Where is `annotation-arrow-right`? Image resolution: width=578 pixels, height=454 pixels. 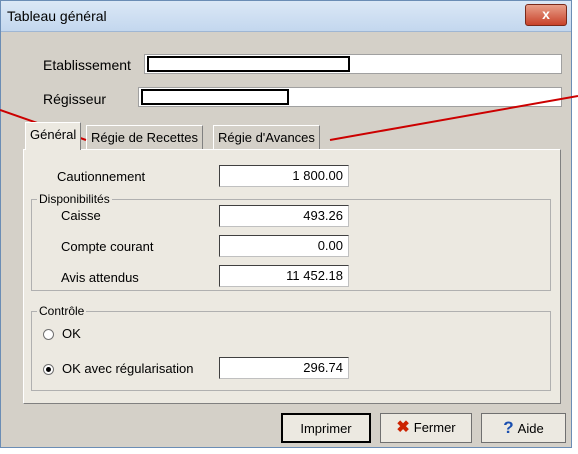
annotation-arrow-right is located at coordinates (453, 118).